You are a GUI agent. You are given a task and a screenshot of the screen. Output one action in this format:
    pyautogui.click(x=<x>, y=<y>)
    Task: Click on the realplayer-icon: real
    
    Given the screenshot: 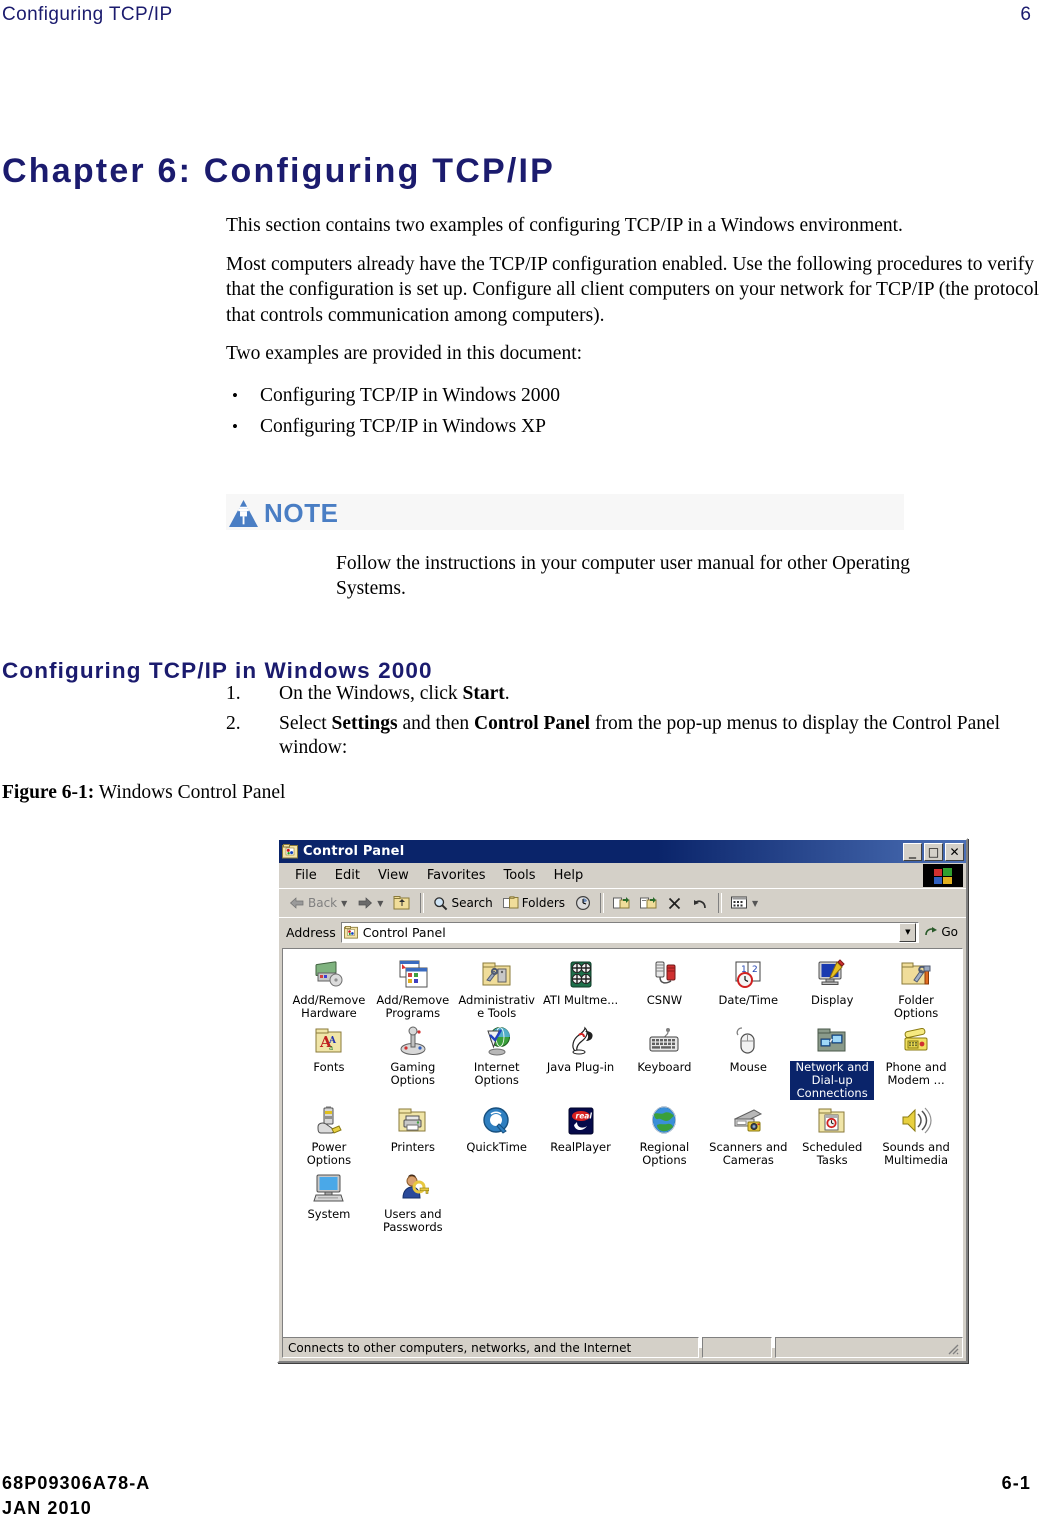 What is the action you would take?
    pyautogui.click(x=581, y=1121)
    